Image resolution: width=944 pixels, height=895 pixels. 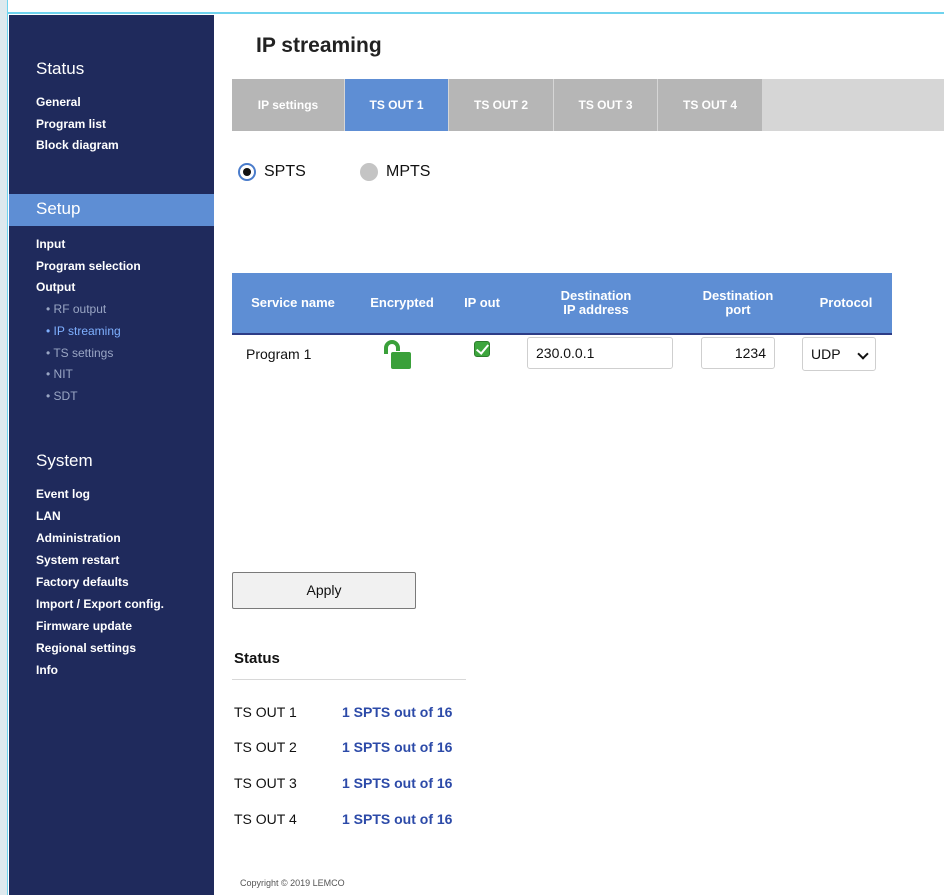 I want to click on sidebar-item-block-diagram: Block diagram, so click(x=77, y=145).